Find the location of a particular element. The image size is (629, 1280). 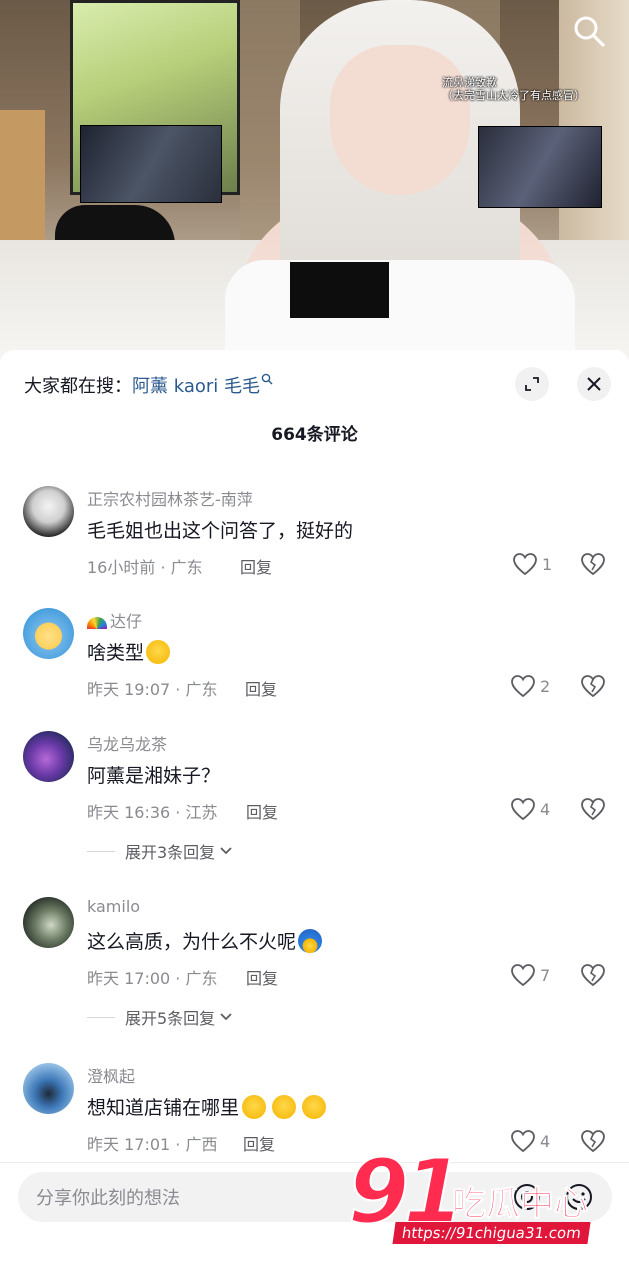

comment-time: 昨天 19:07 is located at coordinates (129, 689).